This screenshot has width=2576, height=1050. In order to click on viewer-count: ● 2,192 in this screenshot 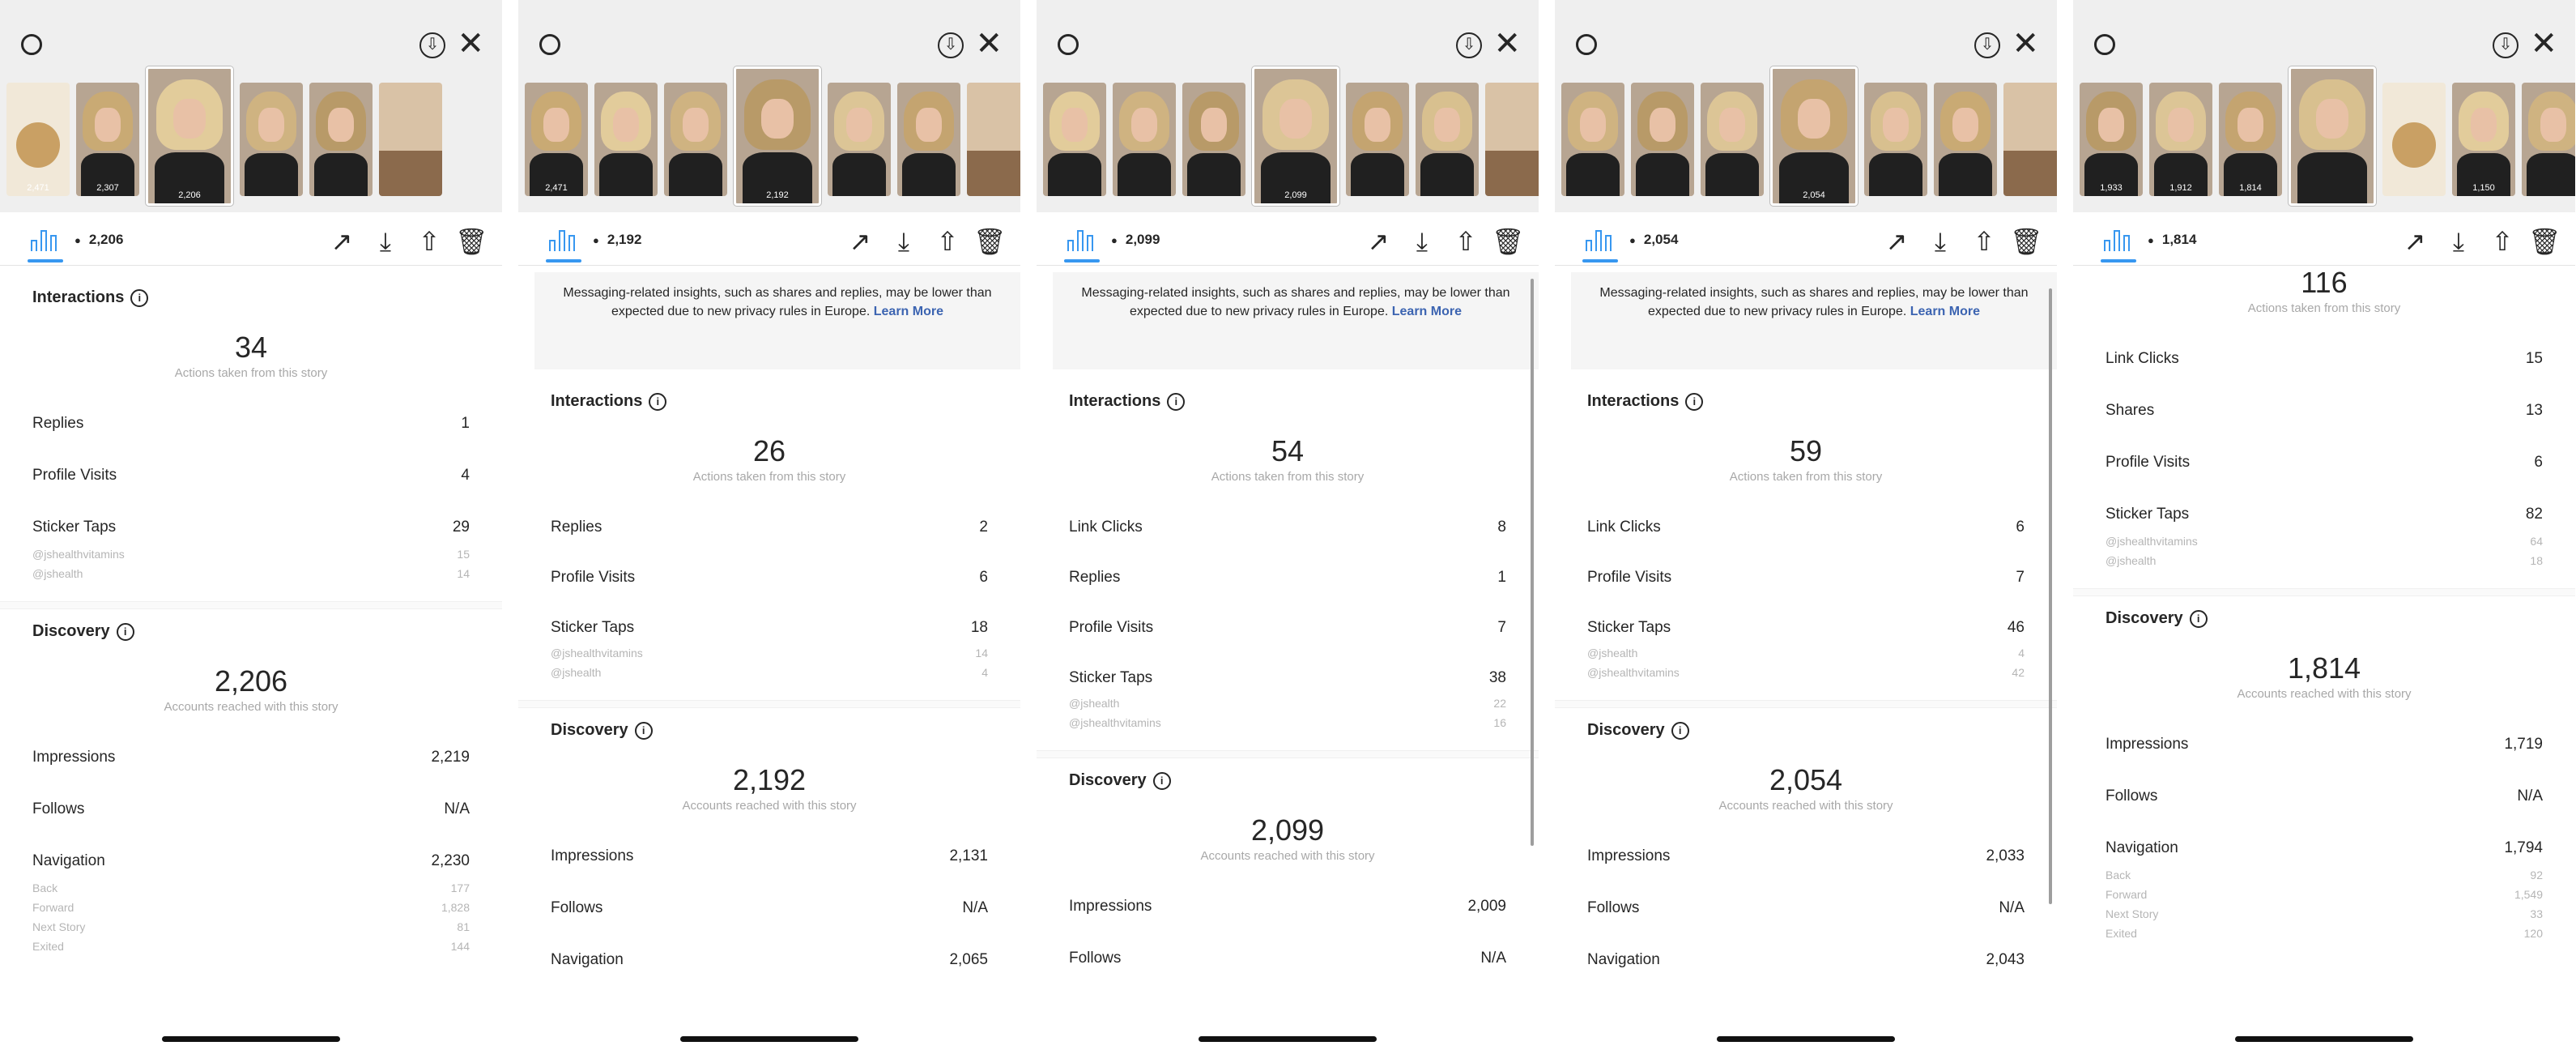, I will do `click(617, 240)`.